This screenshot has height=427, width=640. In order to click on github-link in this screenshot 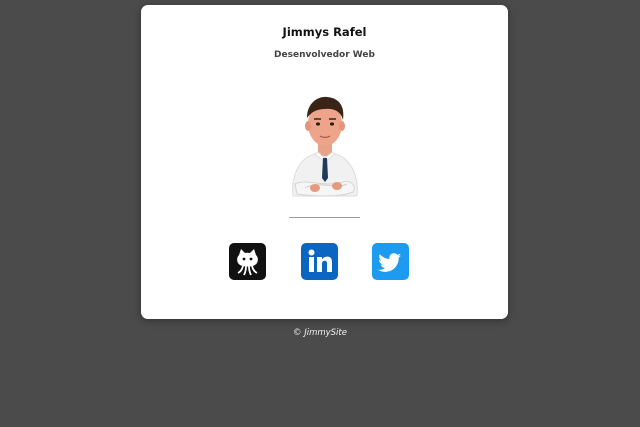, I will do `click(247, 261)`.